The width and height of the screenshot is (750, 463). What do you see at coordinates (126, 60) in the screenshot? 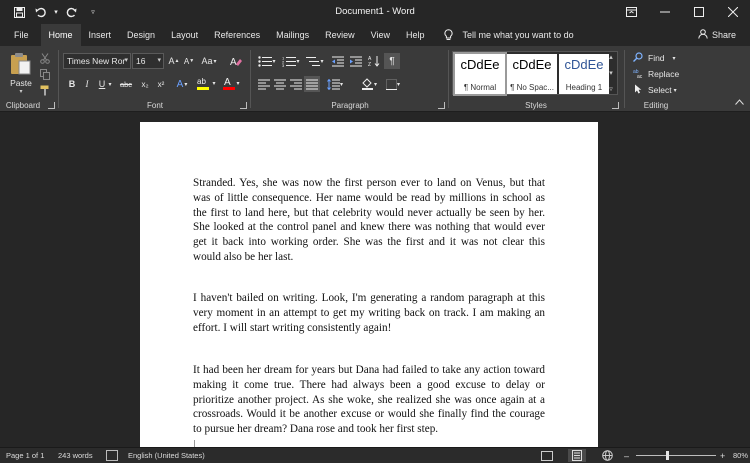
I see `chevron-down-icon: ▾` at bounding box center [126, 60].